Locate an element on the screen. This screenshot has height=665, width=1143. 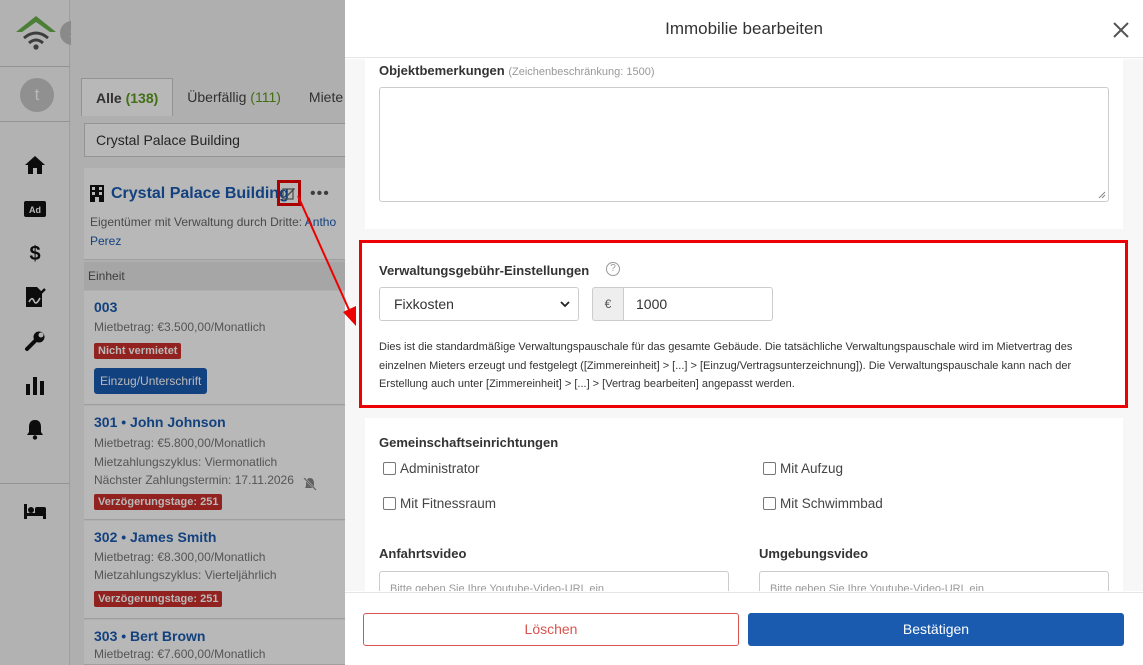
fee-amount-input: 1000 is located at coordinates (698, 304).